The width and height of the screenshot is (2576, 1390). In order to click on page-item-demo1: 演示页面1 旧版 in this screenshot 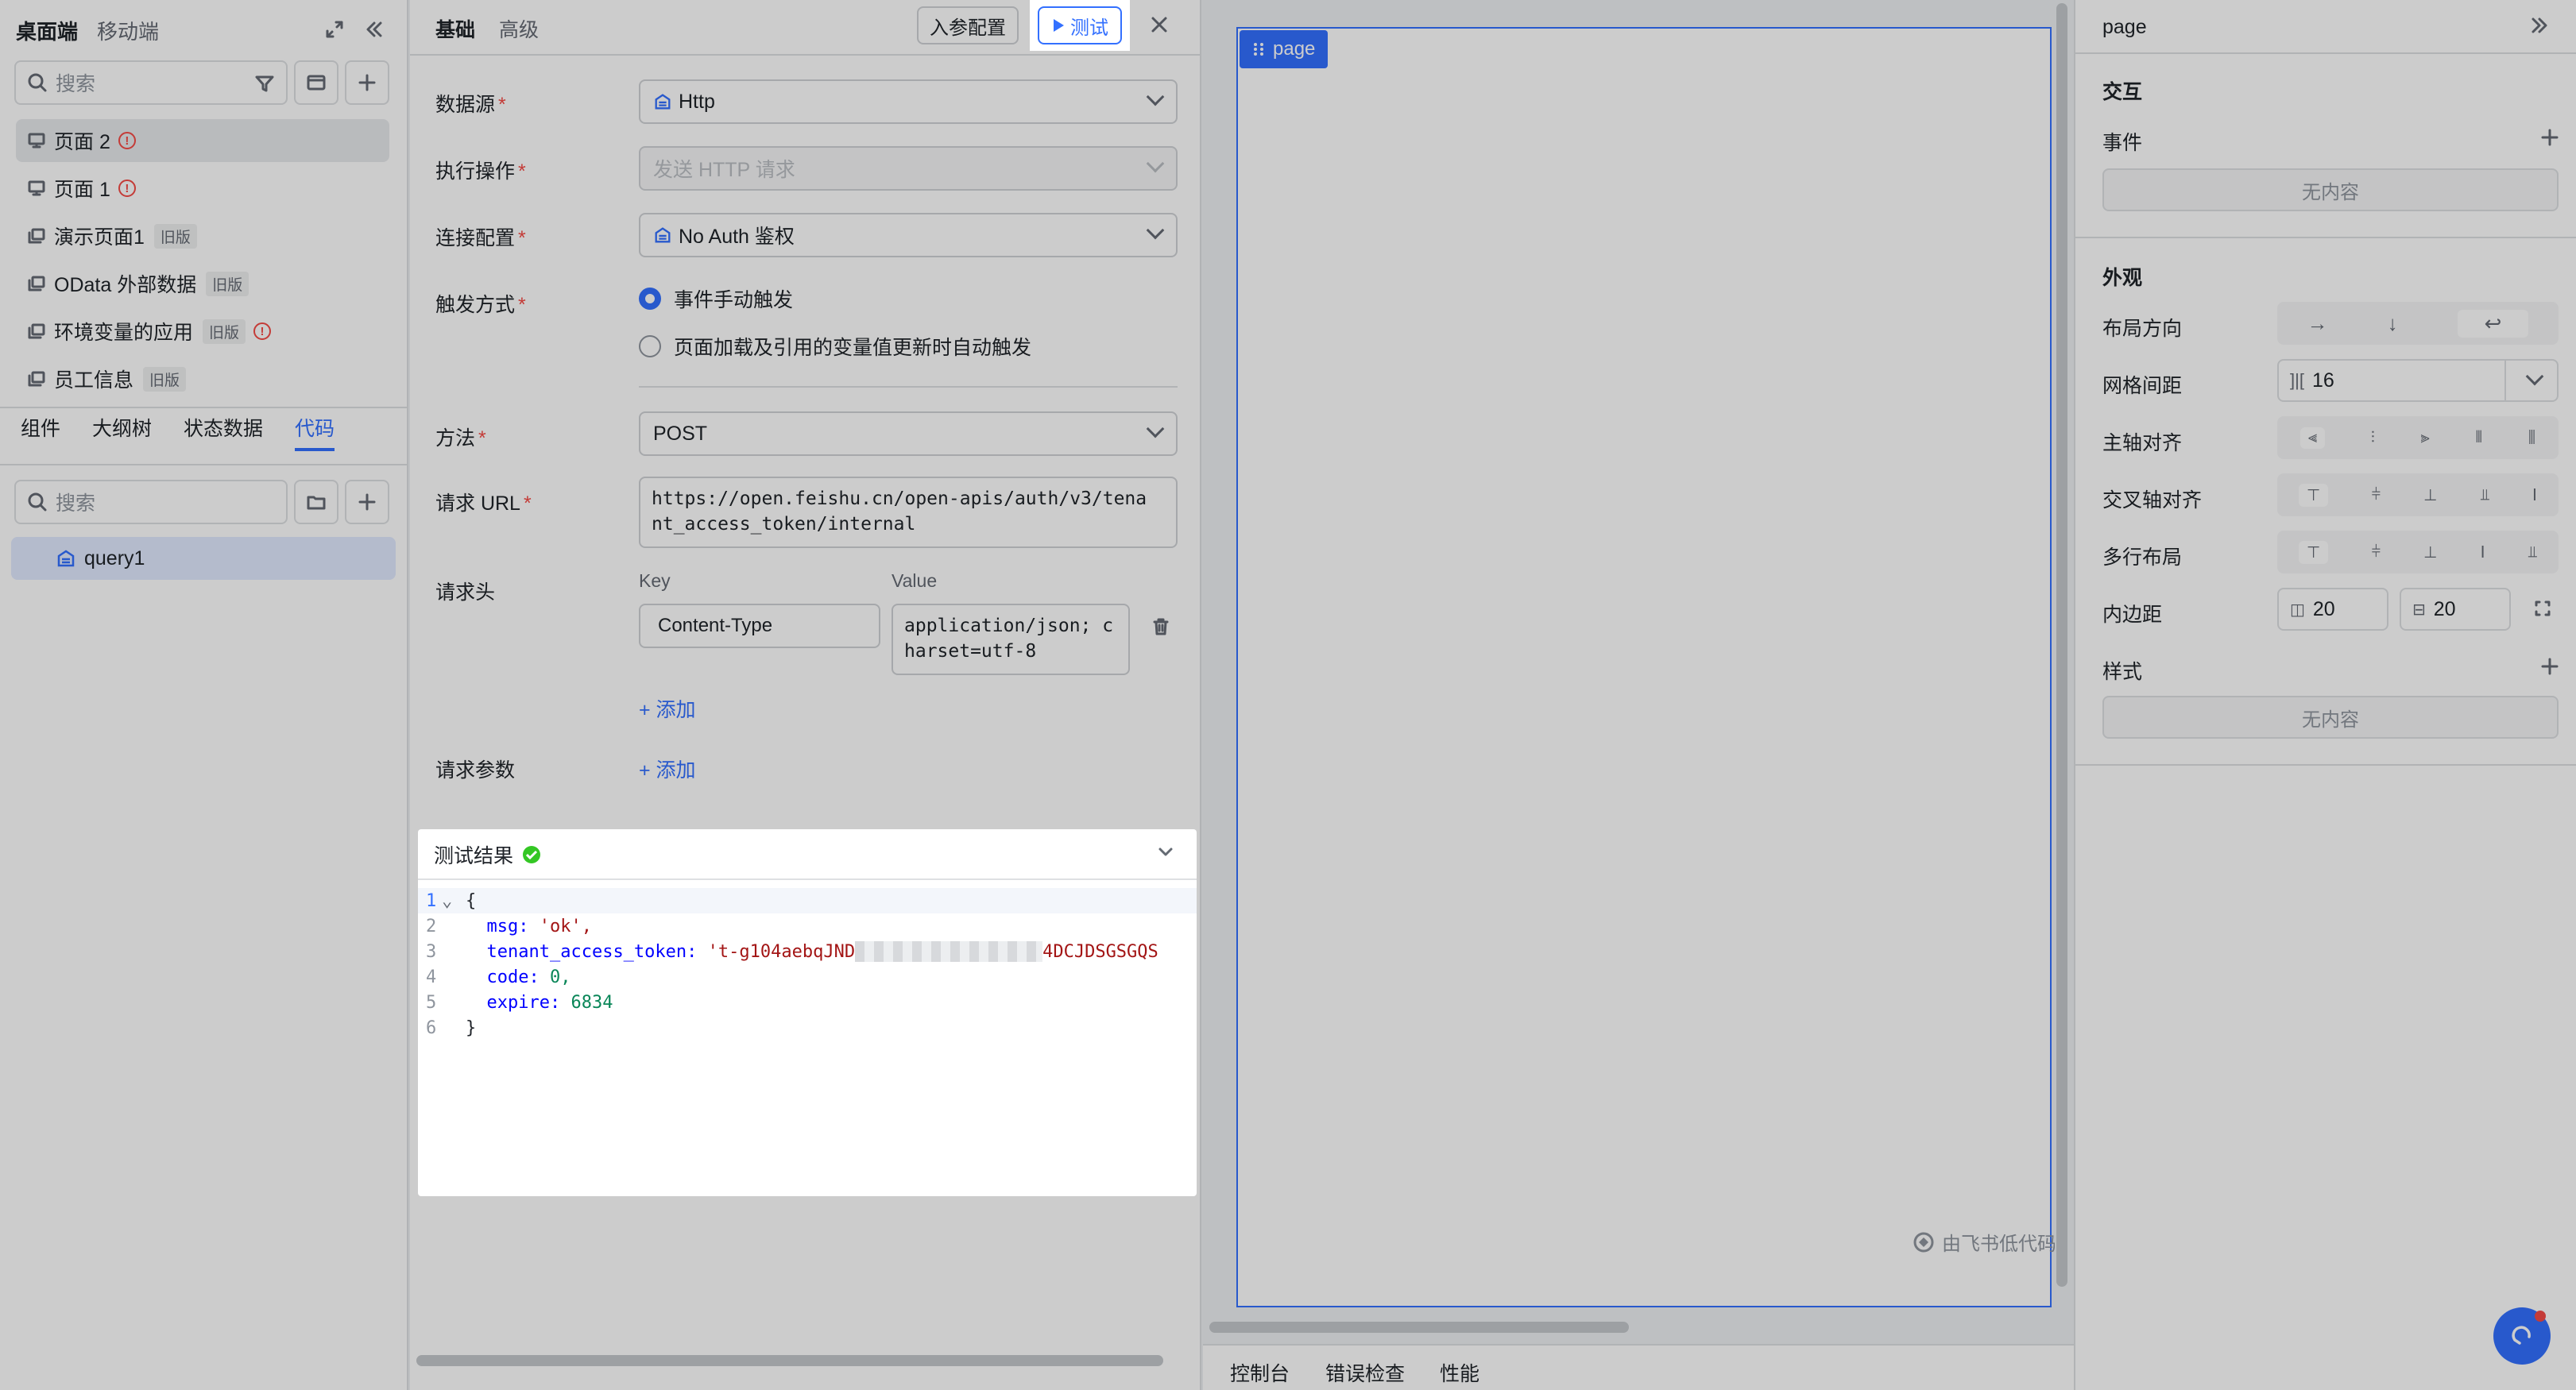, I will do `click(202, 235)`.